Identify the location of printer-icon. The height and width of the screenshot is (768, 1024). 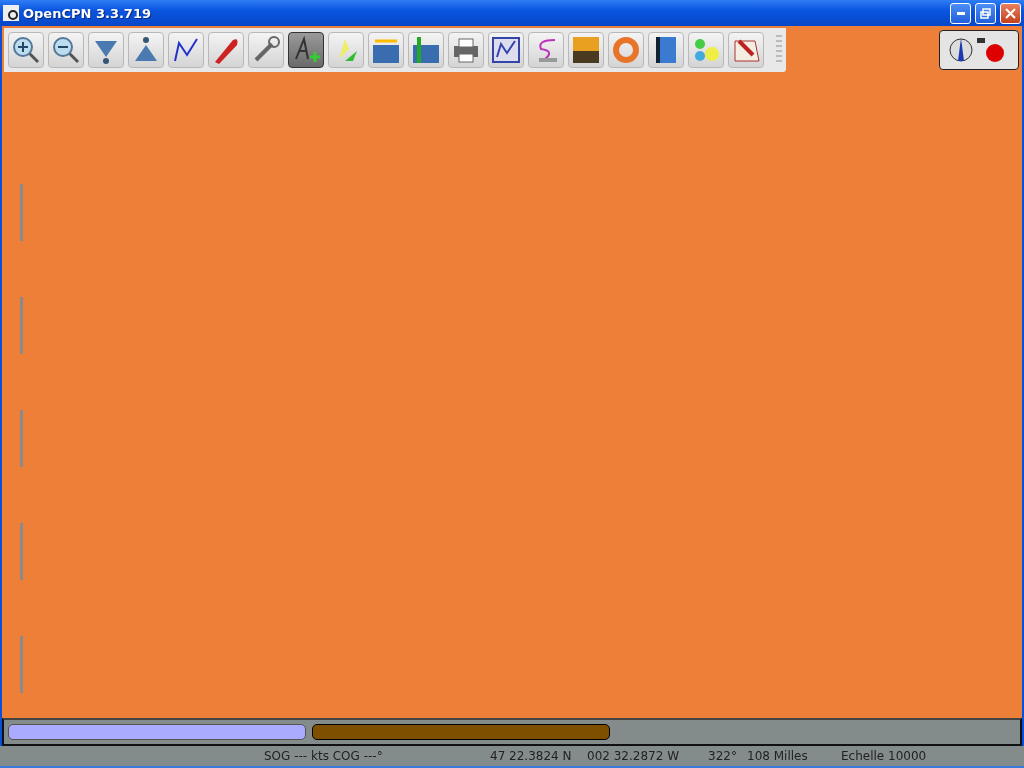
(466, 50).